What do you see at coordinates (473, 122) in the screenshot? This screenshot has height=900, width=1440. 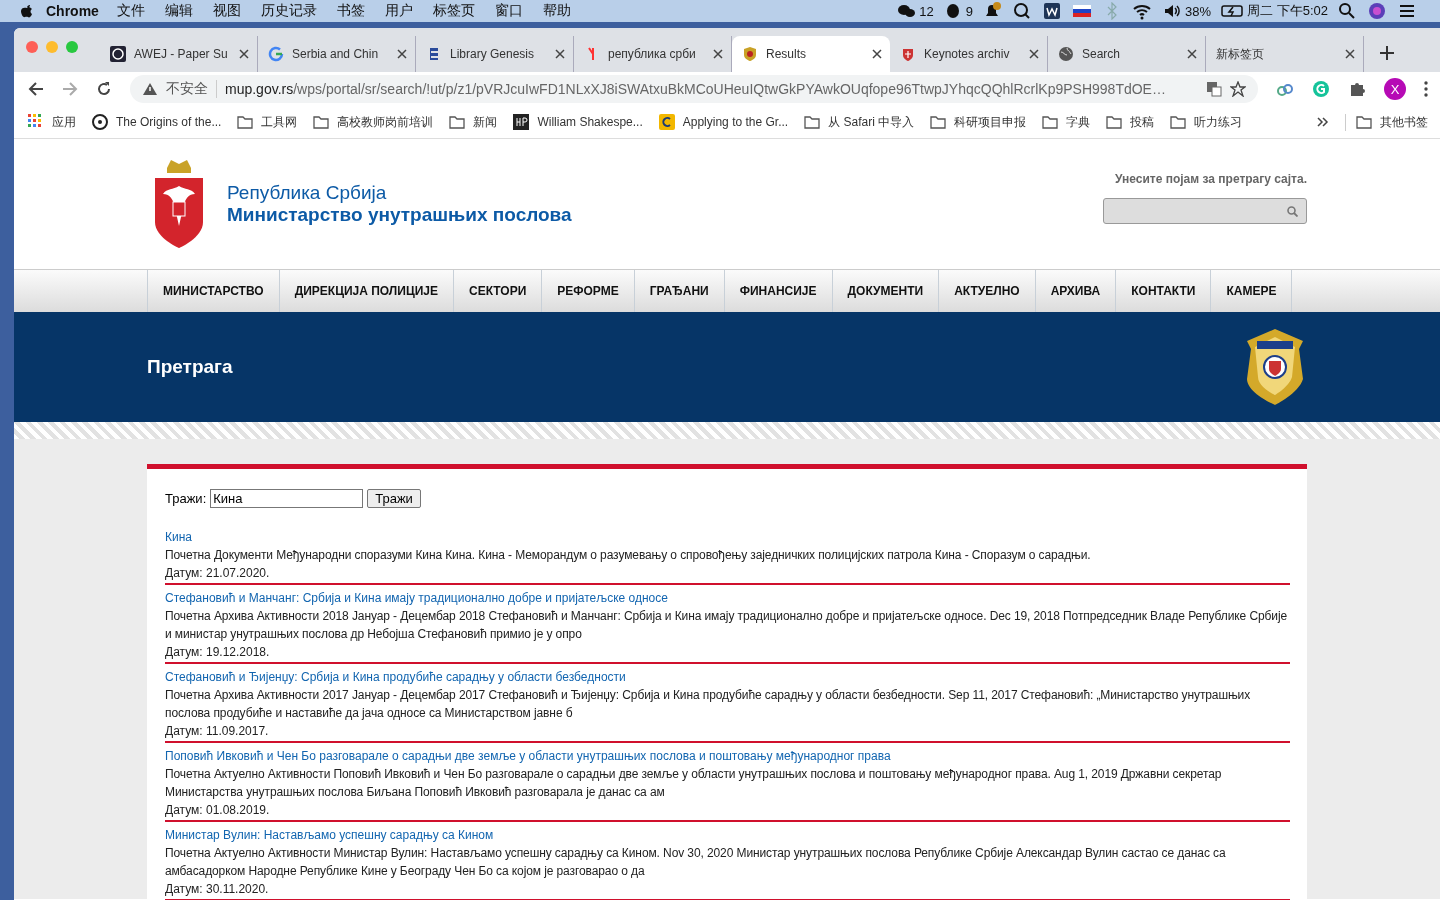 I see `bookmark: 新闻` at bounding box center [473, 122].